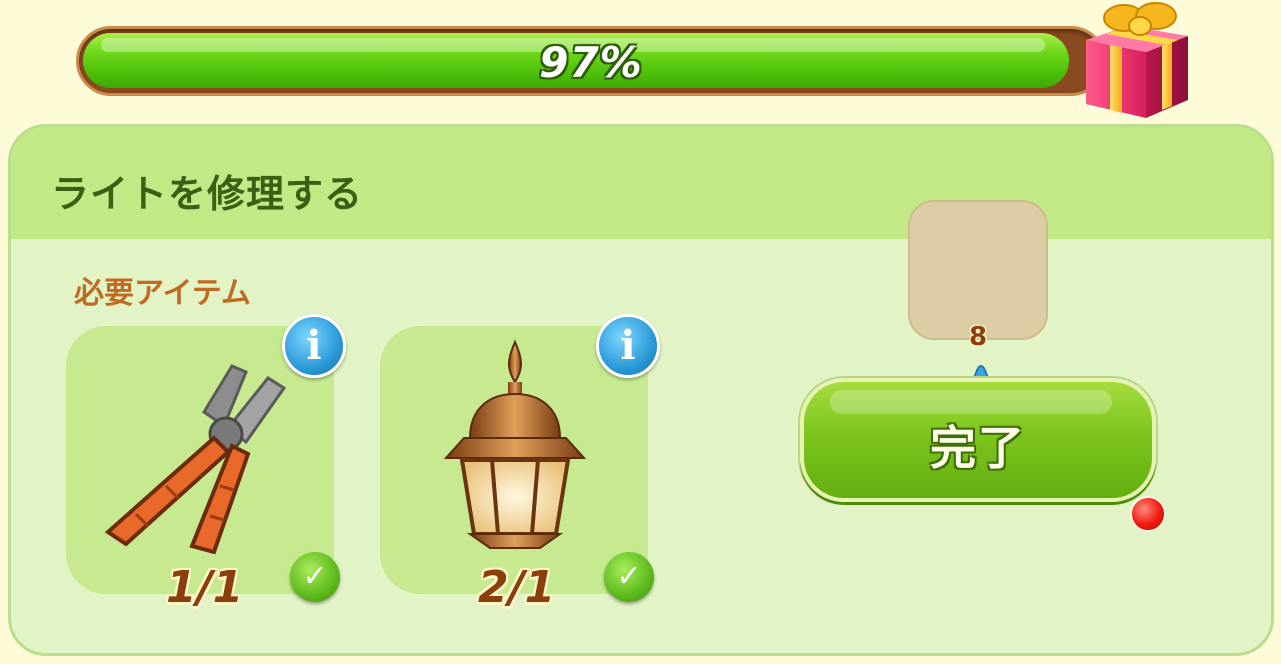 Image resolution: width=1281 pixels, height=664 pixels. What do you see at coordinates (978, 337) in the screenshot?
I see `reward-amount: 8` at bounding box center [978, 337].